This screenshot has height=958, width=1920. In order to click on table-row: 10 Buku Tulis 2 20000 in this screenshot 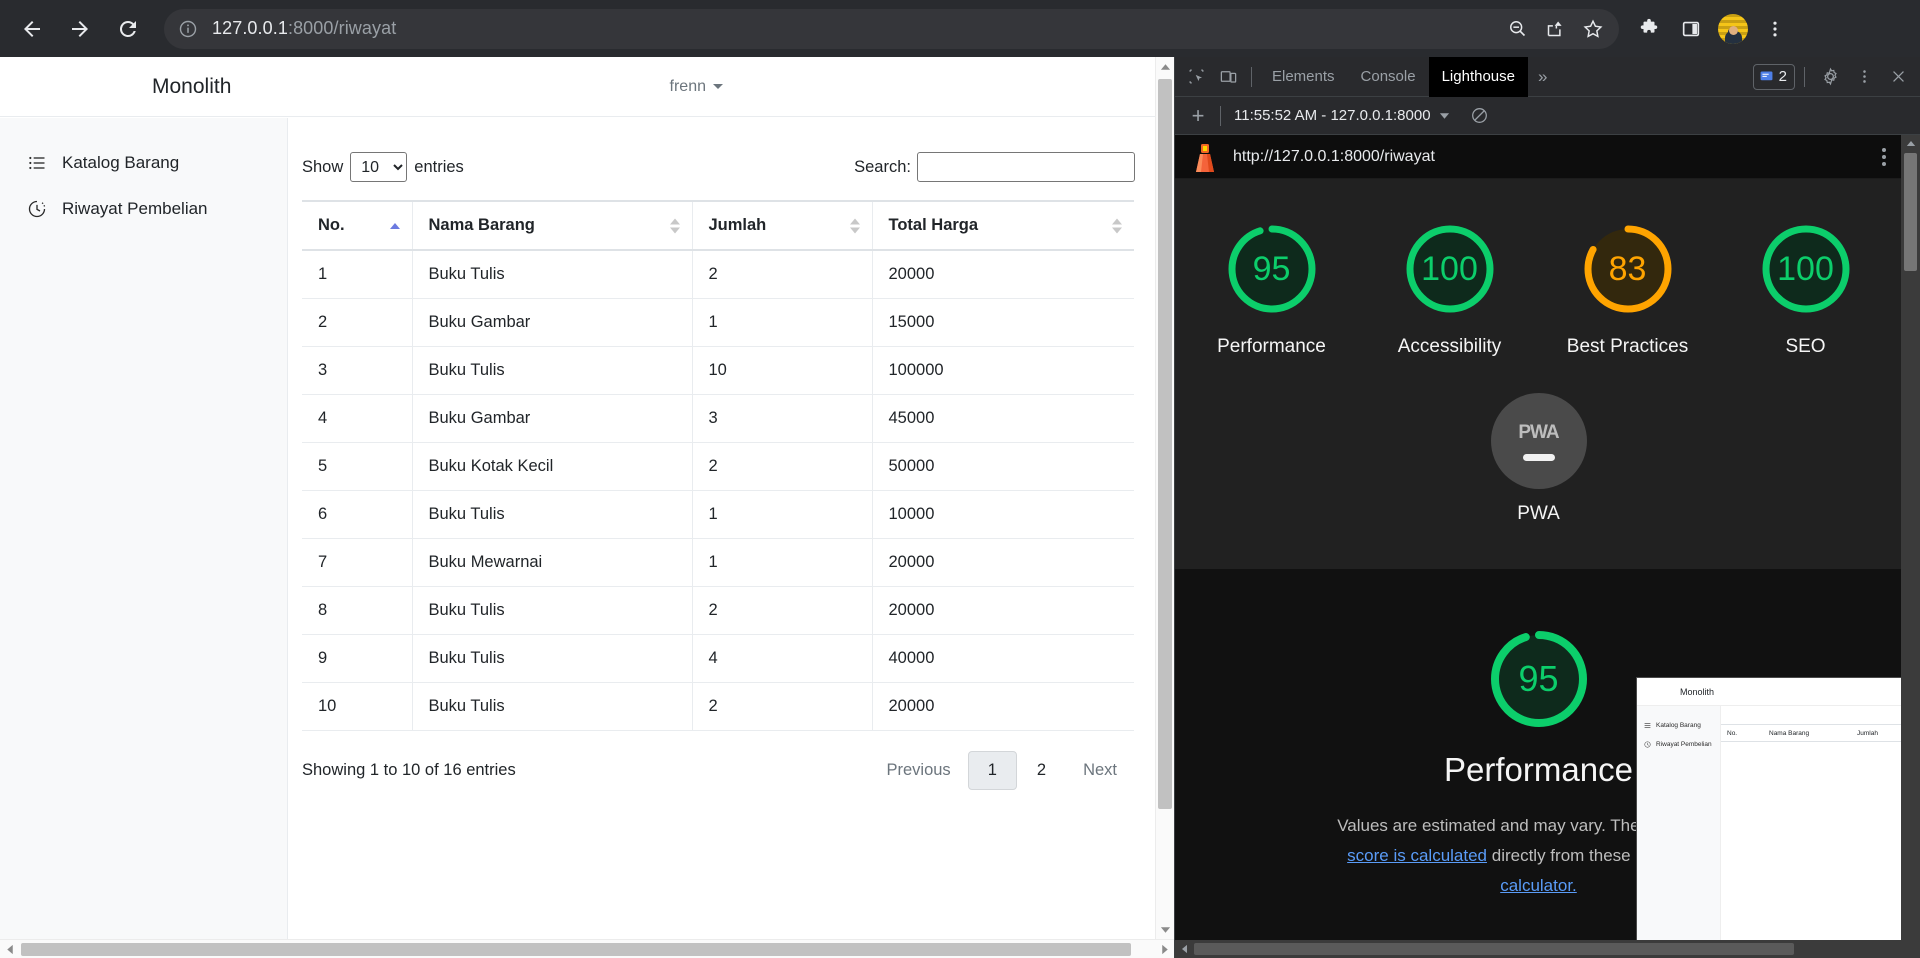, I will do `click(718, 706)`.